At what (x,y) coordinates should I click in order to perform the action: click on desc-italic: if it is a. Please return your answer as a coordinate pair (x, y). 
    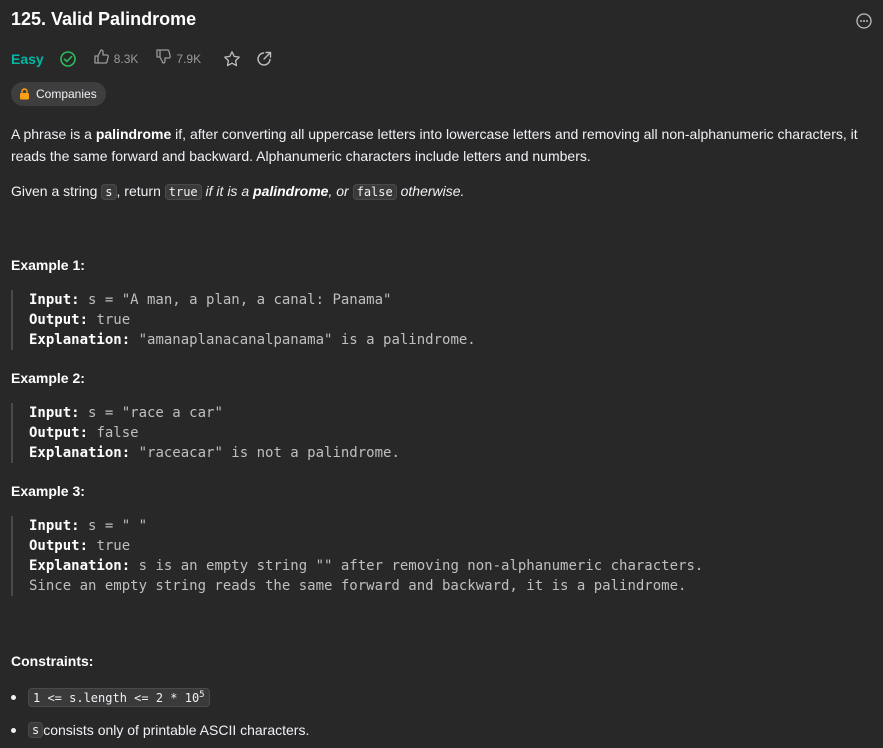
    Looking at the image, I should click on (227, 191).